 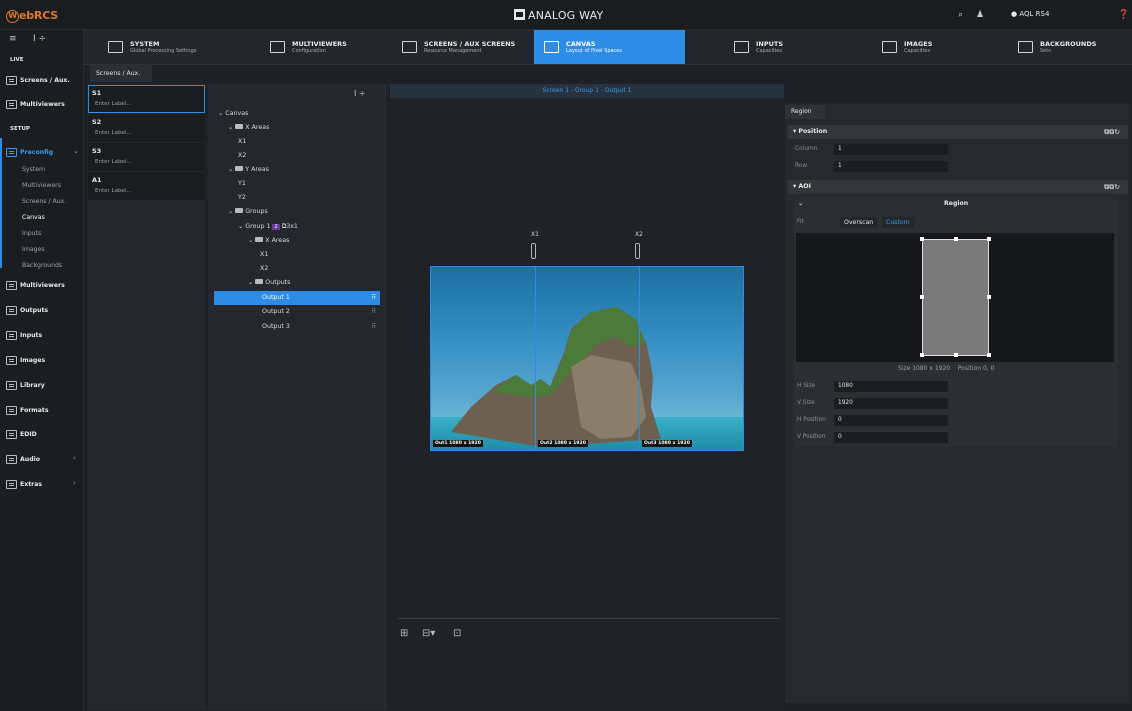 I want to click on column-input: 1, so click(x=891, y=149).